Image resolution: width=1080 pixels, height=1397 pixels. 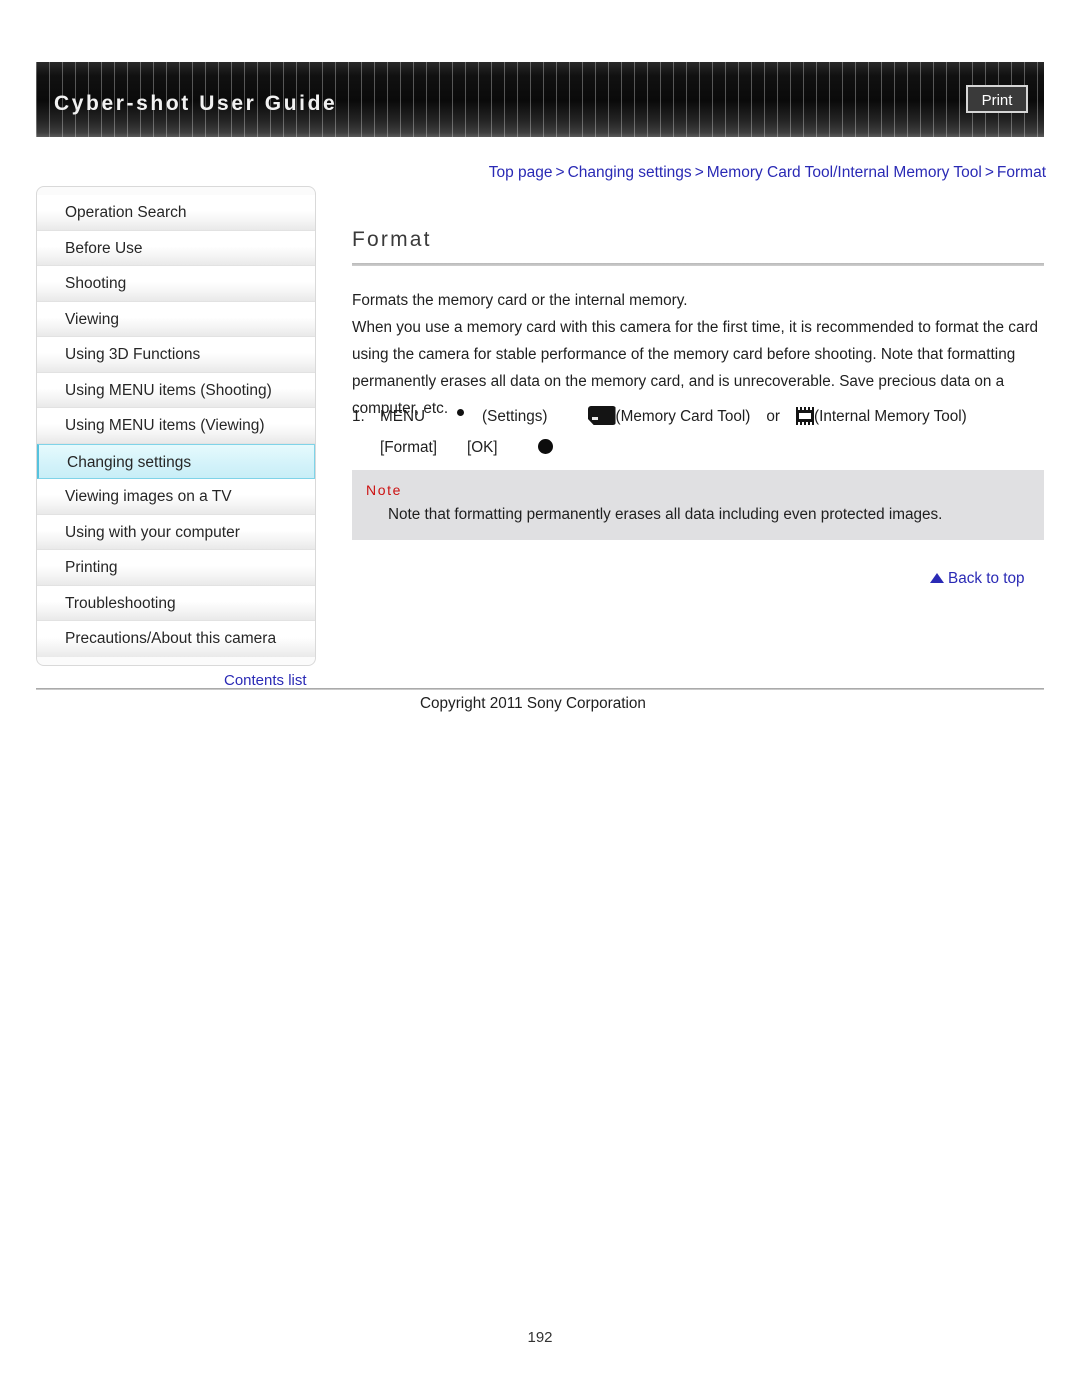 What do you see at coordinates (997, 99) in the screenshot?
I see `print-button: Print` at bounding box center [997, 99].